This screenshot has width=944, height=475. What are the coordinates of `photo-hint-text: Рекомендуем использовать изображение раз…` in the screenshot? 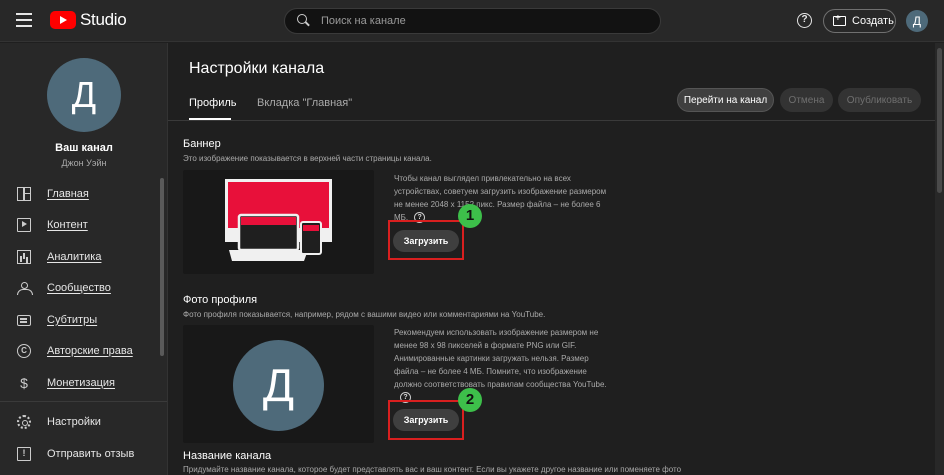 It's located at (500, 358).